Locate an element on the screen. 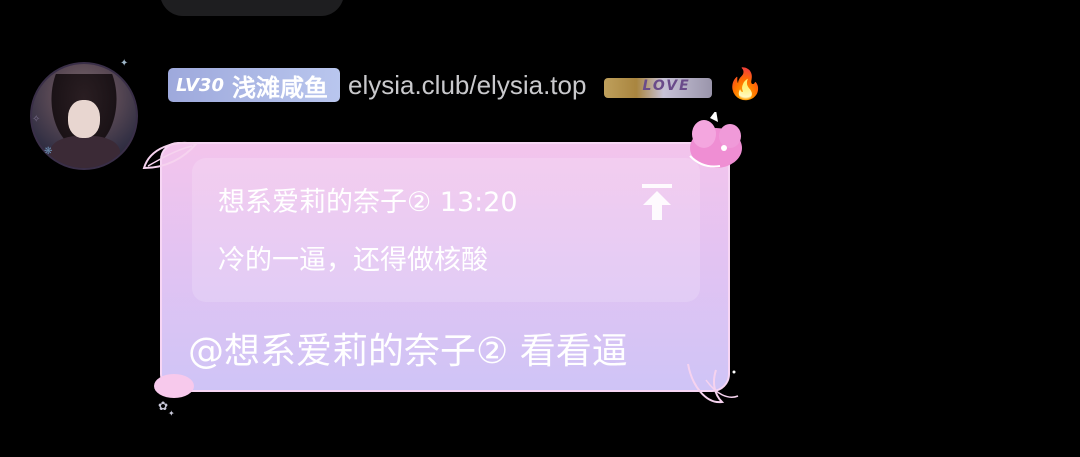 This screenshot has height=457, width=1080. sender-row: LV30 浅滩咸鱼 elysia.club/elysia.top LOVE 🔥 is located at coordinates (466, 85).